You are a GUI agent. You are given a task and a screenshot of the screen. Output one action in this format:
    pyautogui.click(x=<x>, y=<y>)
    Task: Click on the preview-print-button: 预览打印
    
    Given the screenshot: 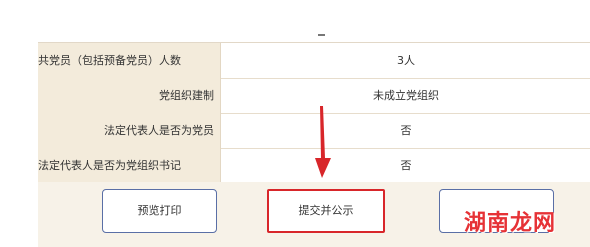 What is the action you would take?
    pyautogui.click(x=159, y=211)
    